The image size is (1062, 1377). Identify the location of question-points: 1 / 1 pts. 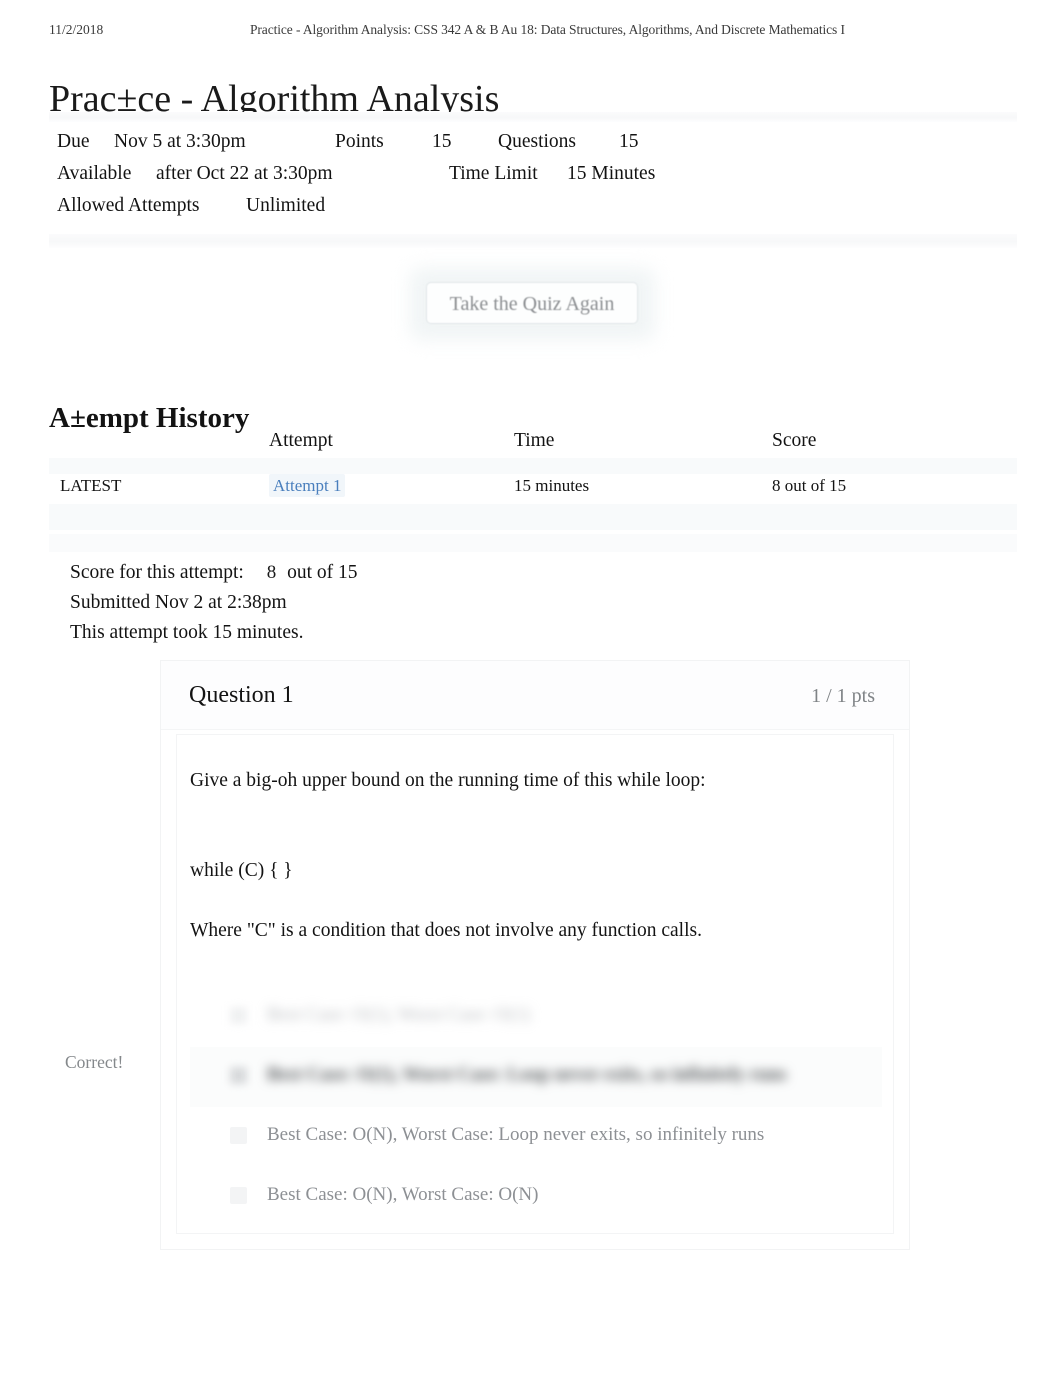
(843, 696).